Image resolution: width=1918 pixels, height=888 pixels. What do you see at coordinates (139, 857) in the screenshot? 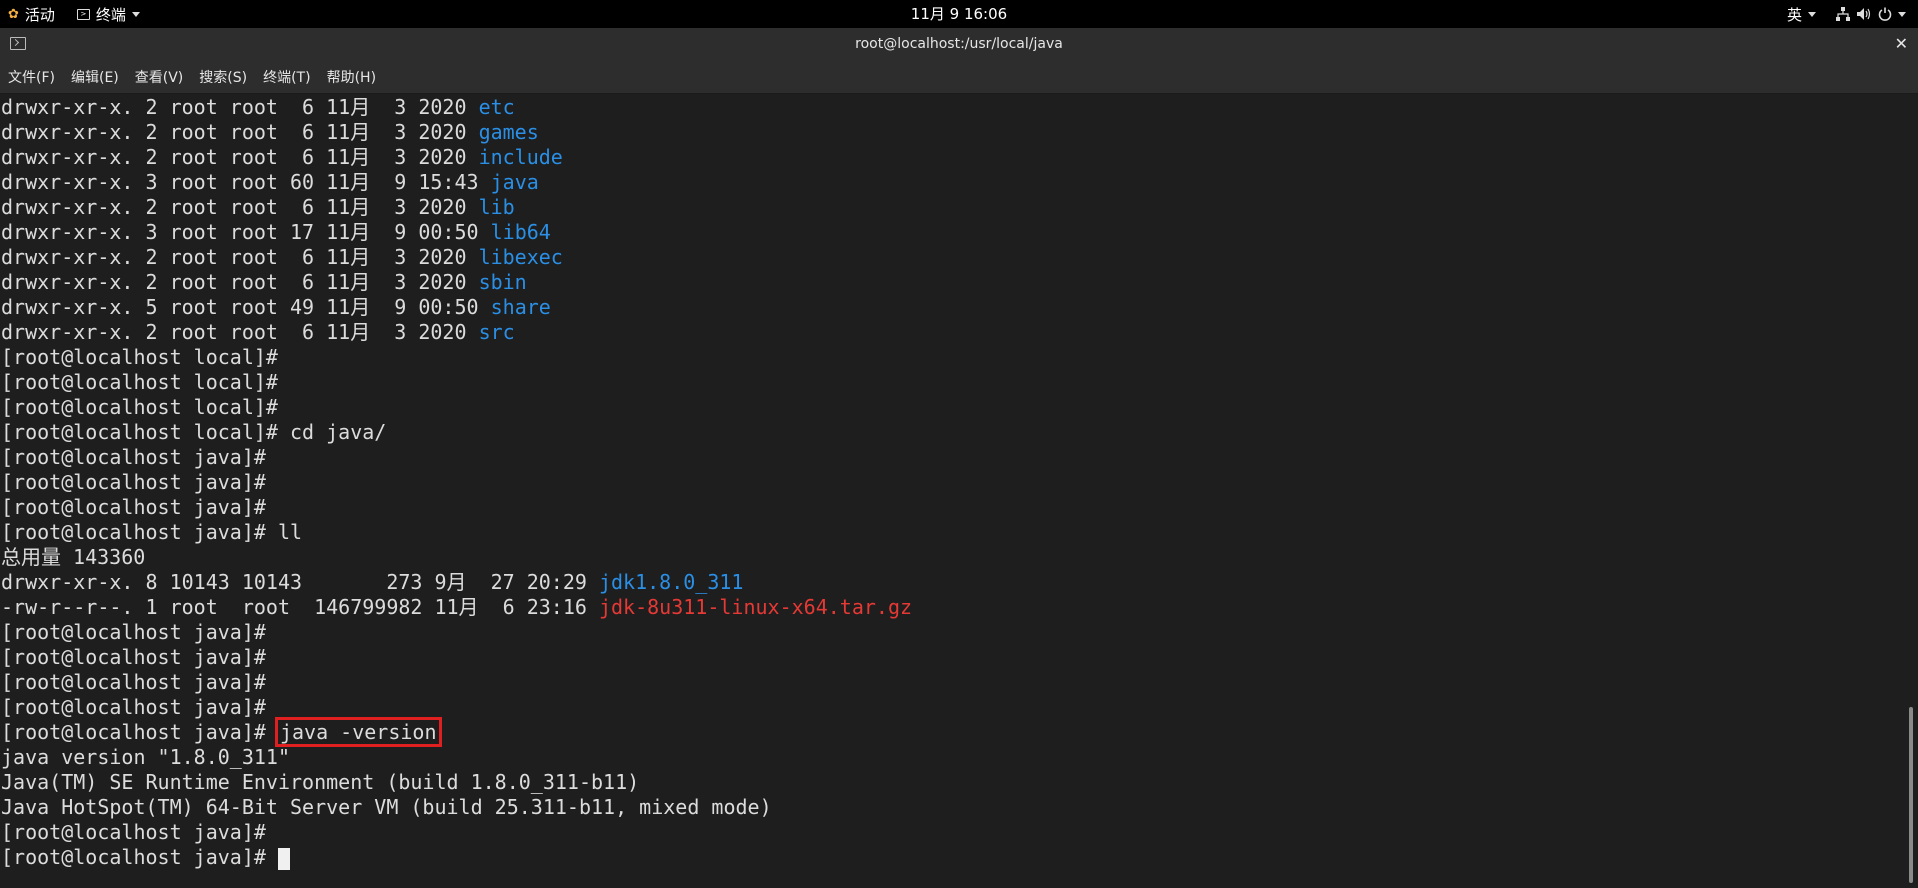
I see `current-prompt: [root@localhost java]#` at bounding box center [139, 857].